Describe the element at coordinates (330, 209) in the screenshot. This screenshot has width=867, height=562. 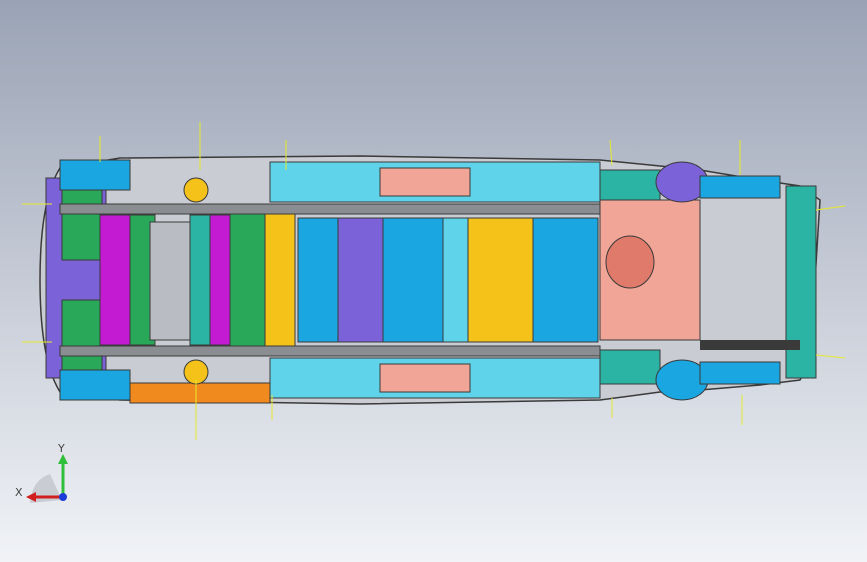
I see `left-longitudinal-rail` at that location.